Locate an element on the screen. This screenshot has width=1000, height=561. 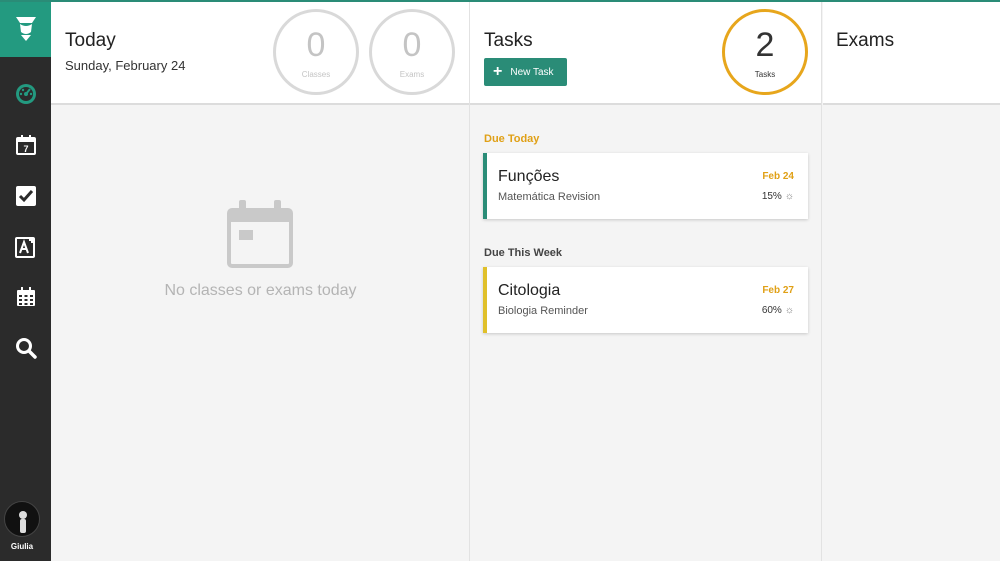
user-photo-icon is located at coordinates (23, 522).